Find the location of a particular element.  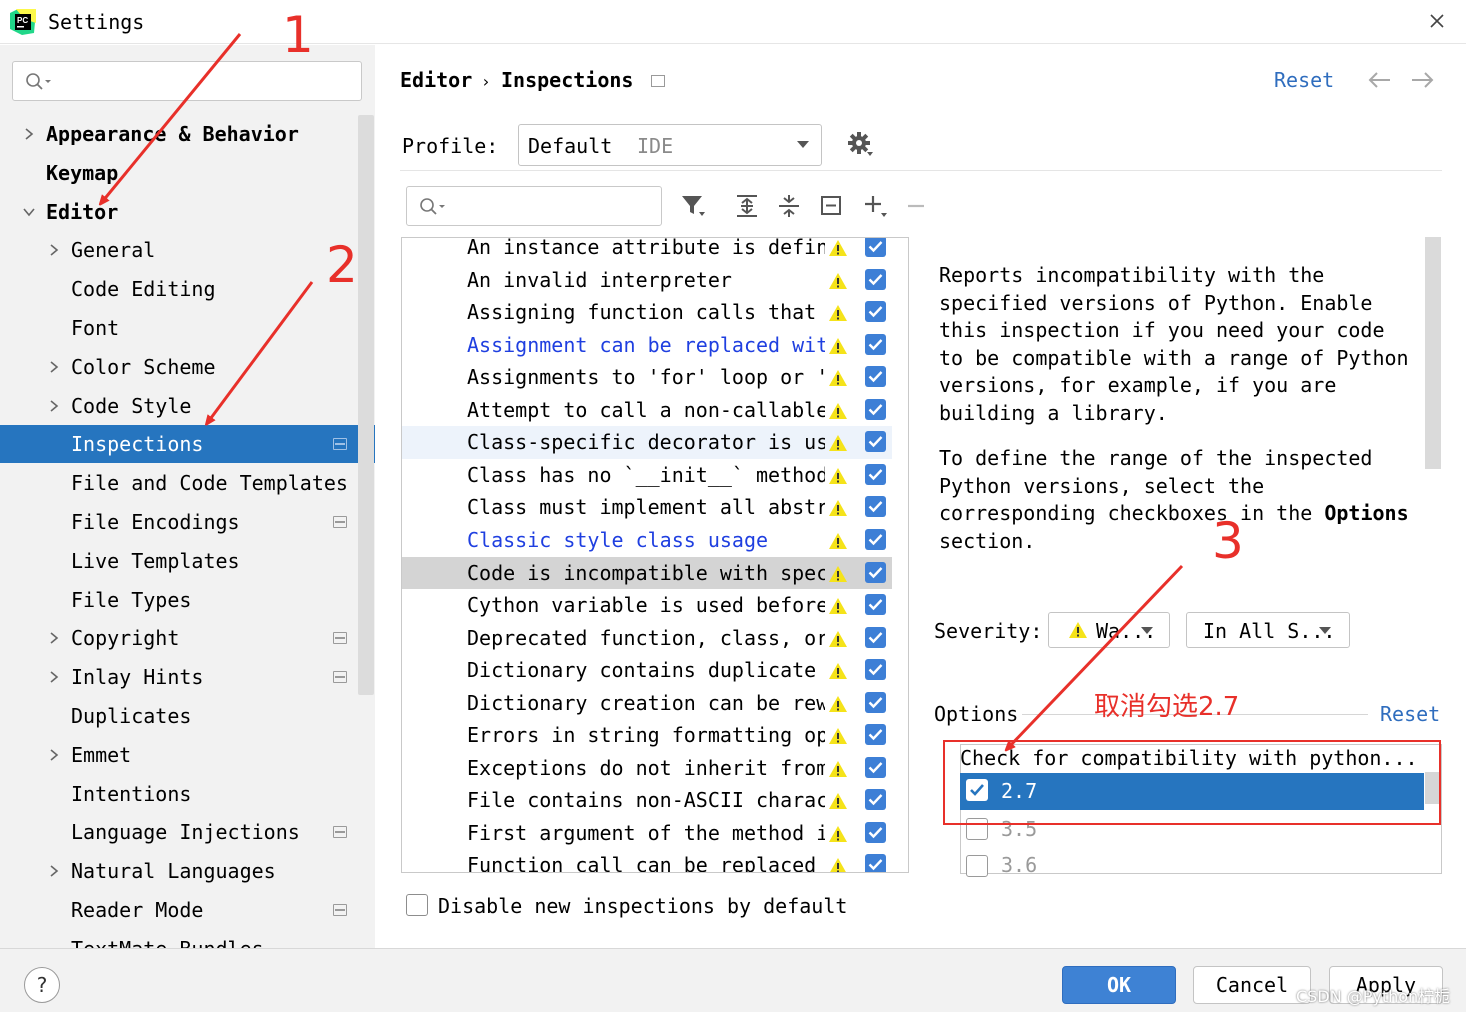

inspection-row: Exceptions do not inherit from is located at coordinates (647, 768).